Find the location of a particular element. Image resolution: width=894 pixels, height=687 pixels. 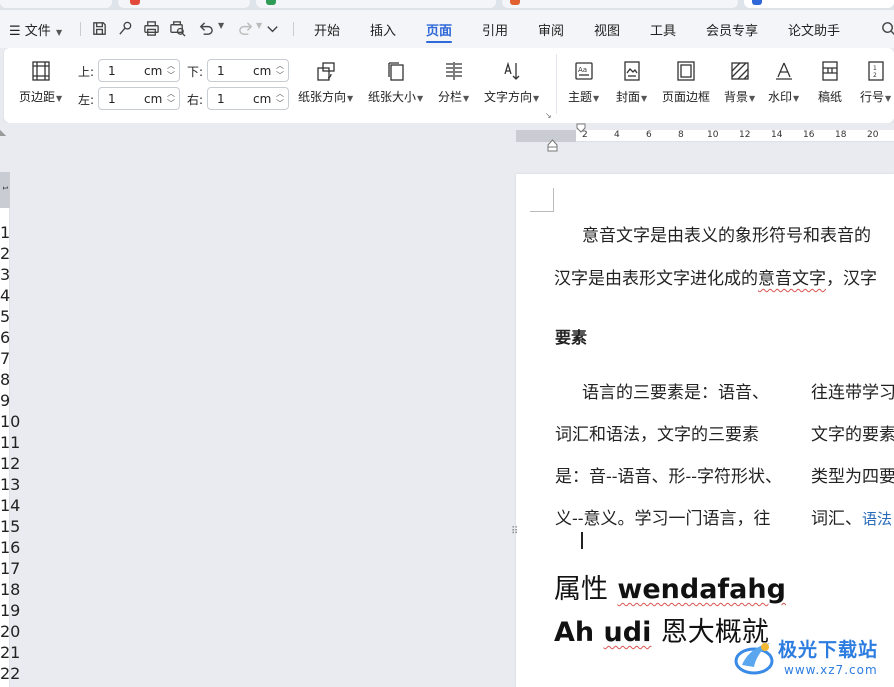

undo-dropdown-icon: ▼ is located at coordinates (221, 25).